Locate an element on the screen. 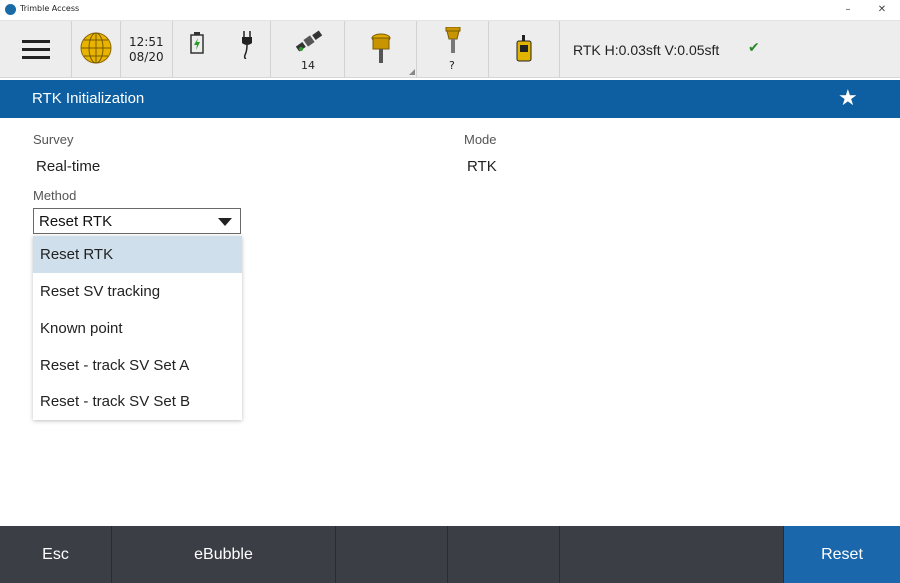  rtk-precision-status: RTK H:0.03sft V:0.05sft is located at coordinates (646, 50).